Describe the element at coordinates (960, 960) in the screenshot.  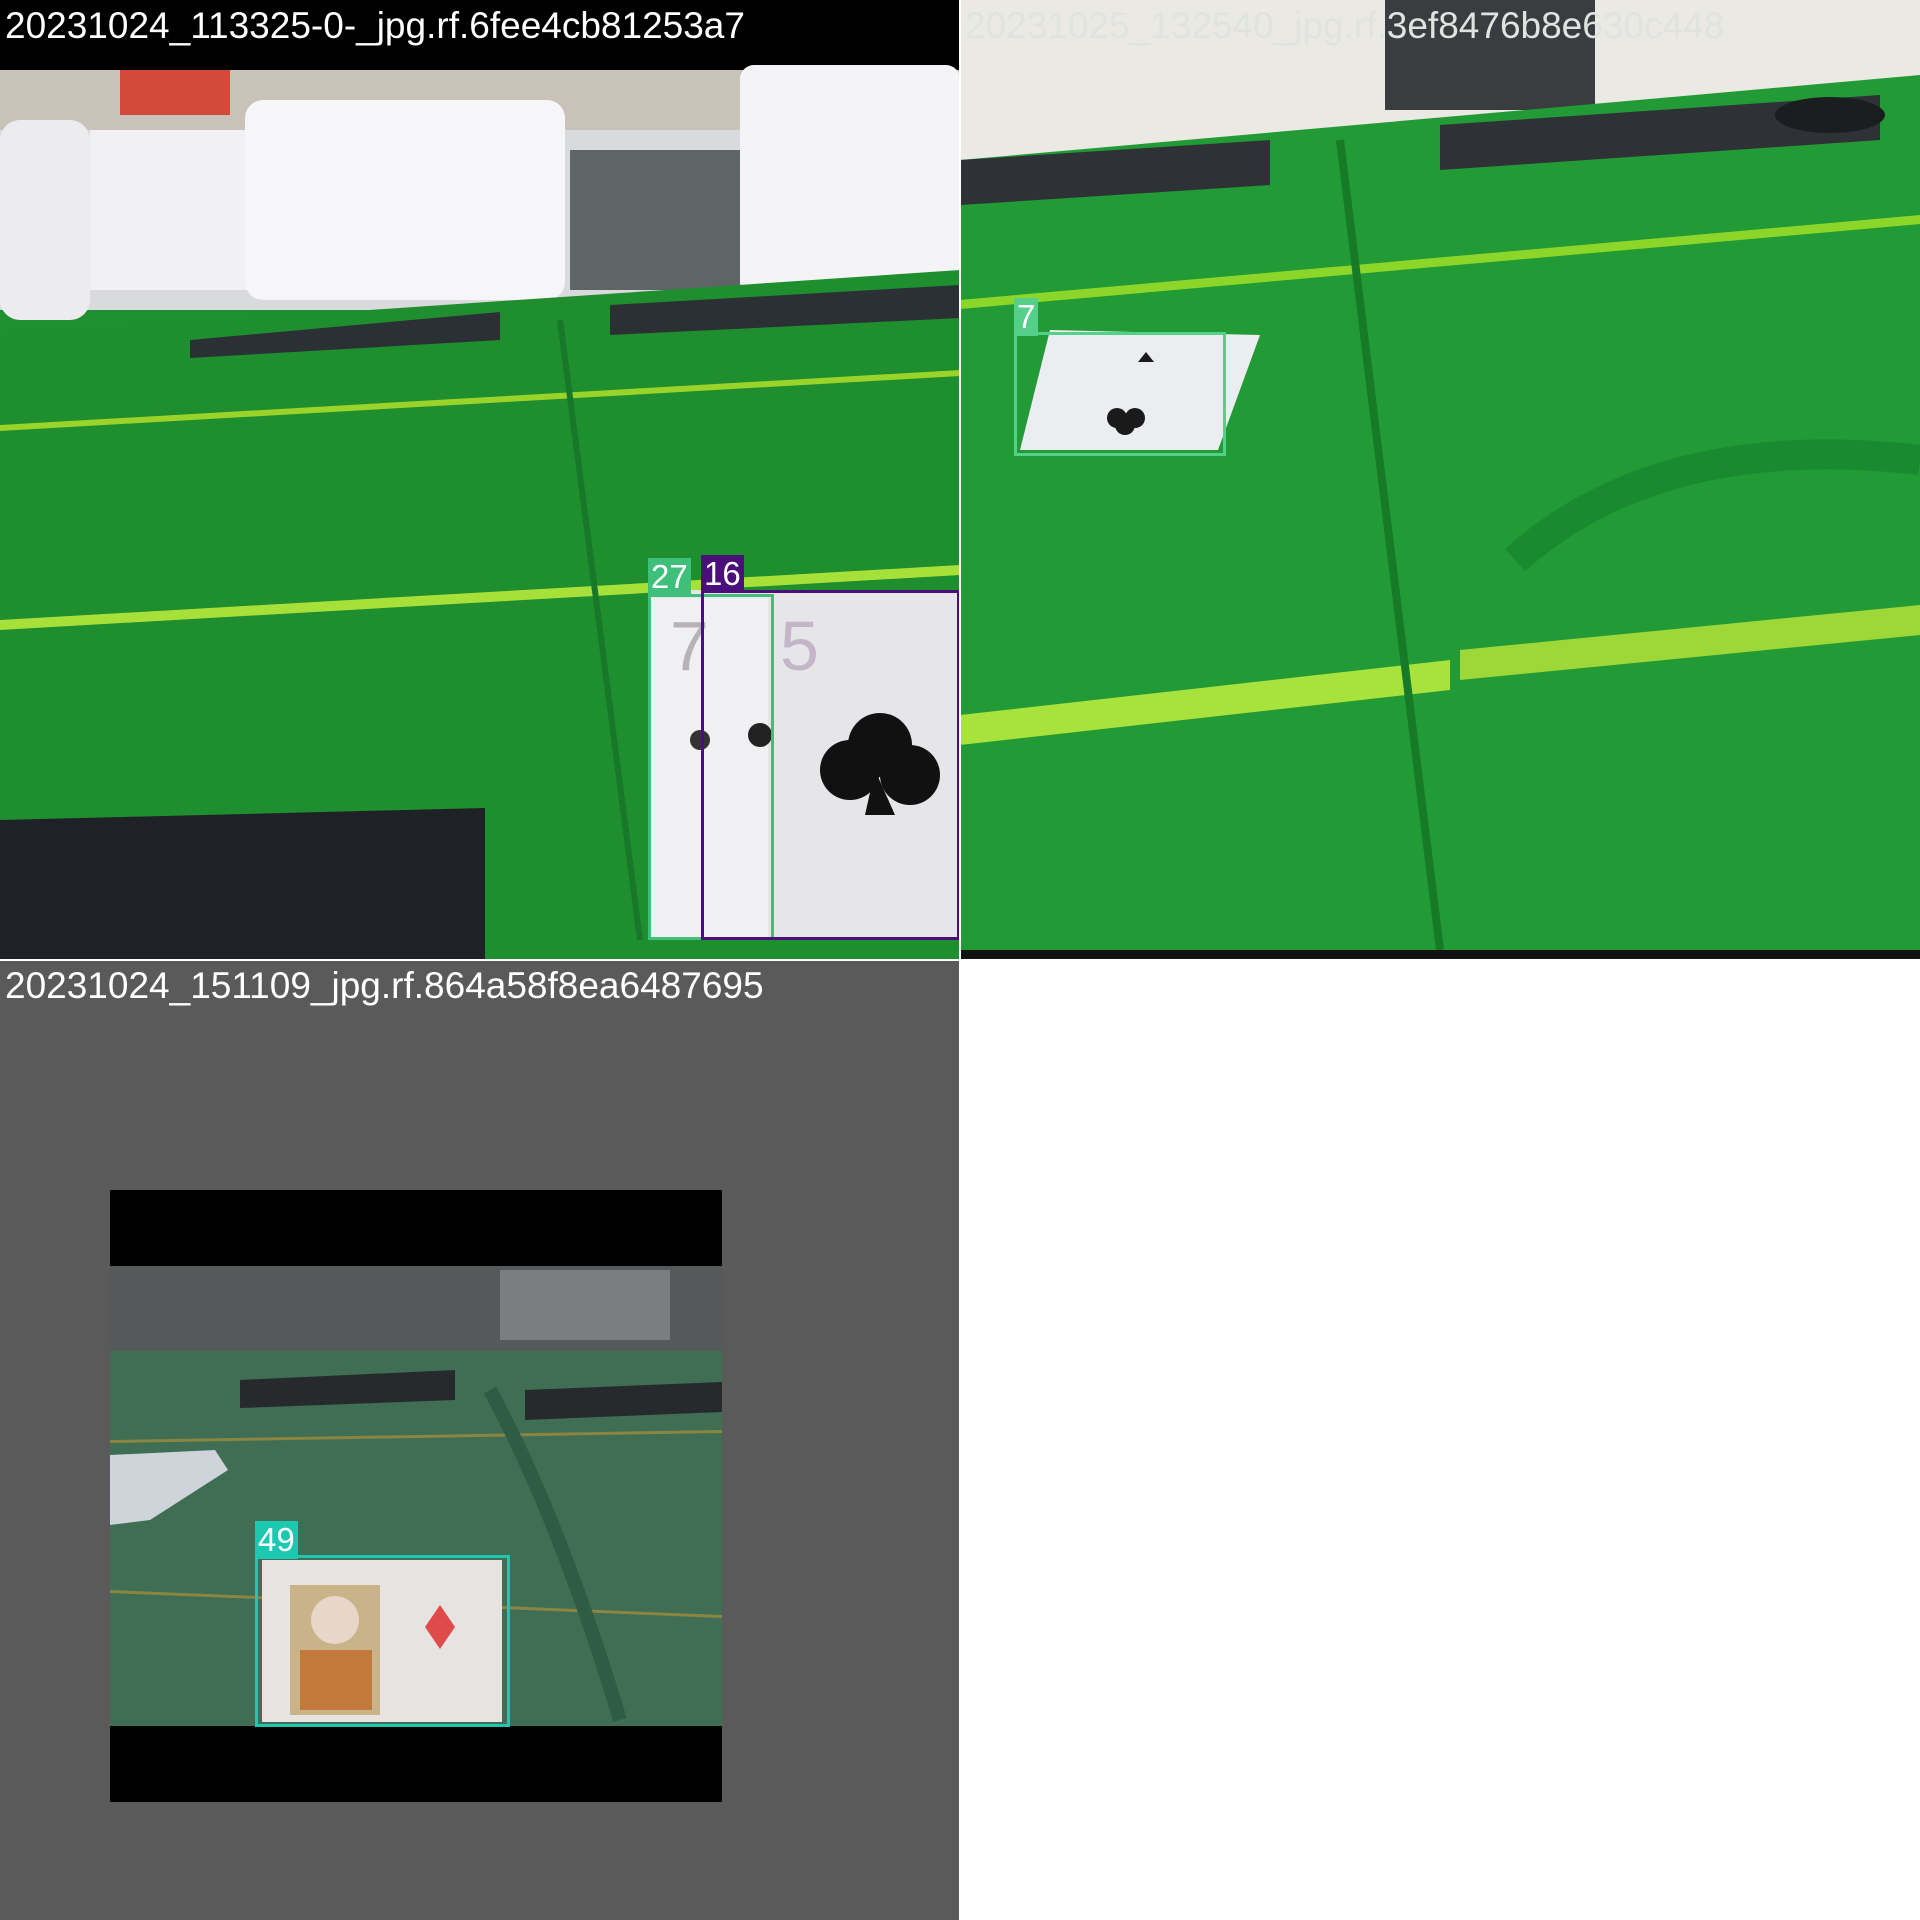
I see `grid-divider-horizontal` at that location.